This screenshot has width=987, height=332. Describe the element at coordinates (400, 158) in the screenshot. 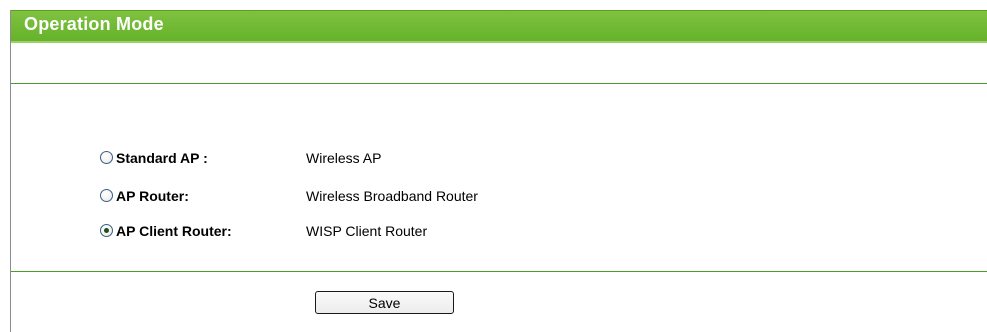

I see `option-standard-ap: Standard AP : Wireless AP` at that location.